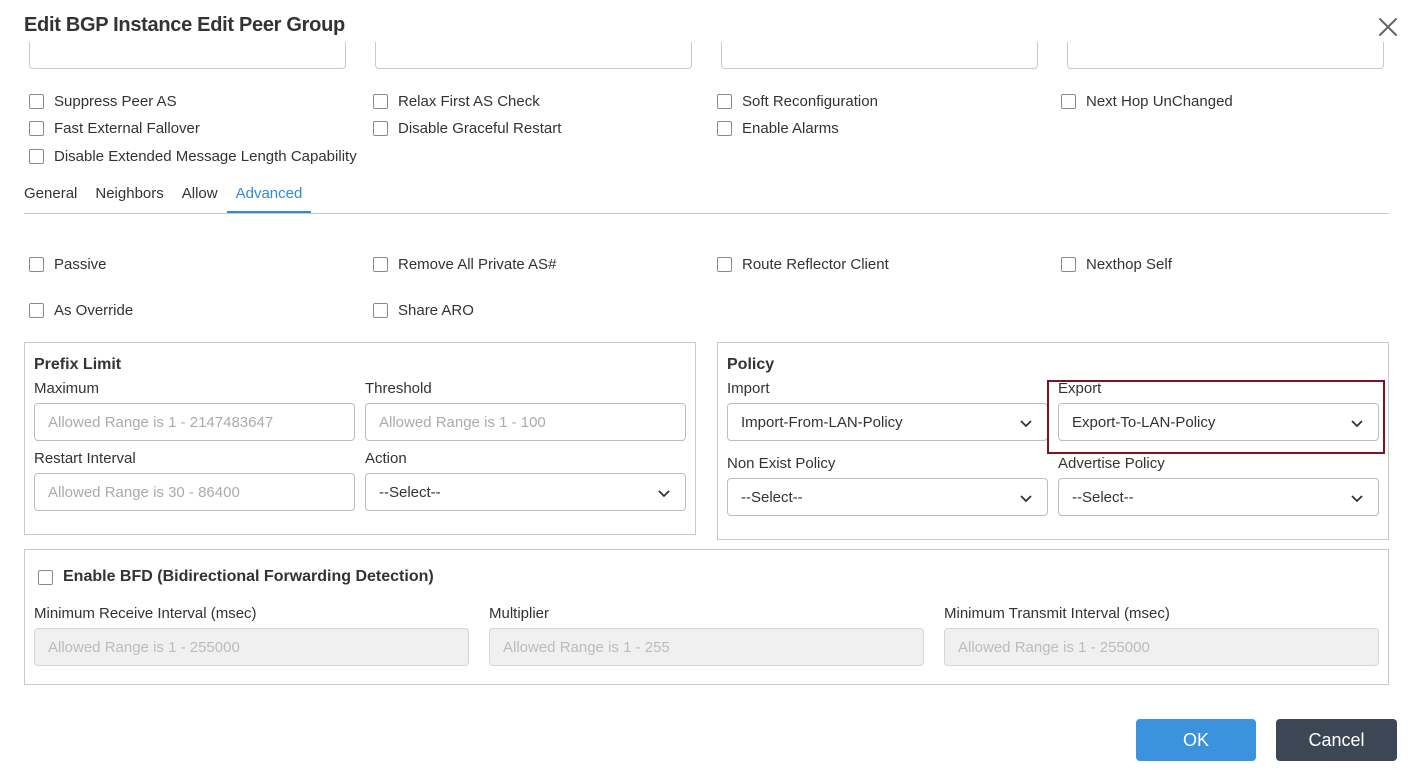 The width and height of the screenshot is (1412, 777). Describe the element at coordinates (436, 310) in the screenshot. I see `checkbox-label: Share ARO` at that location.